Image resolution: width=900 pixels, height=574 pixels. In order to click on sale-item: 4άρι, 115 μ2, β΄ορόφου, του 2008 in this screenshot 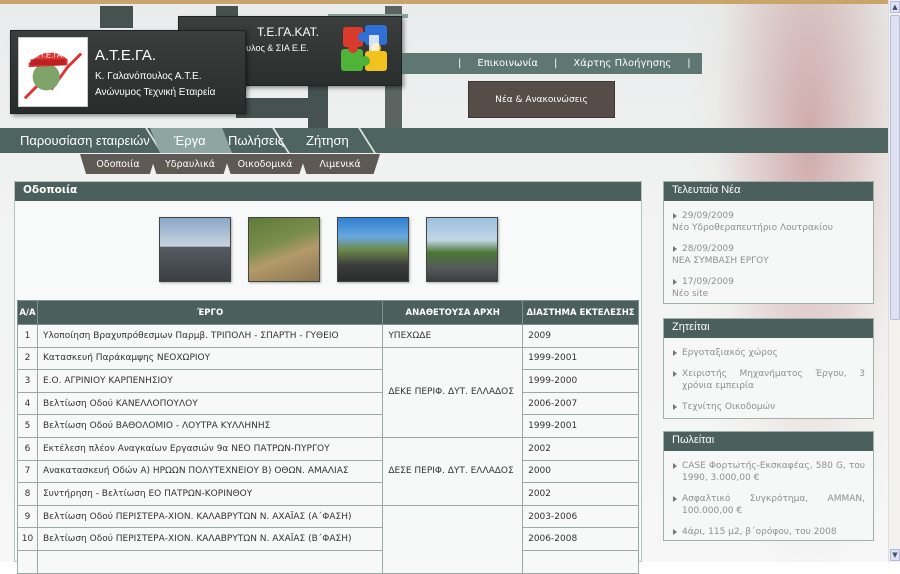, I will do `click(768, 532)`.